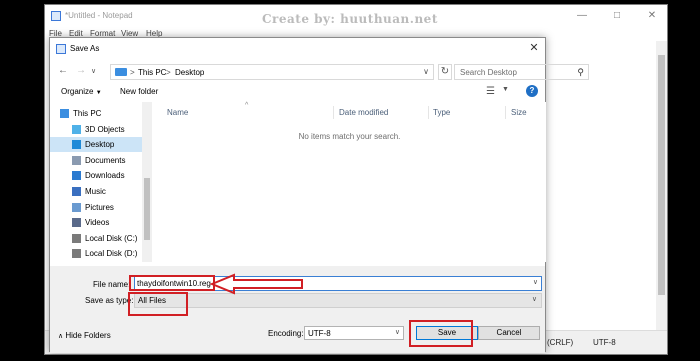 The image size is (700, 361). I want to click on nav-item: Music, so click(96, 191).